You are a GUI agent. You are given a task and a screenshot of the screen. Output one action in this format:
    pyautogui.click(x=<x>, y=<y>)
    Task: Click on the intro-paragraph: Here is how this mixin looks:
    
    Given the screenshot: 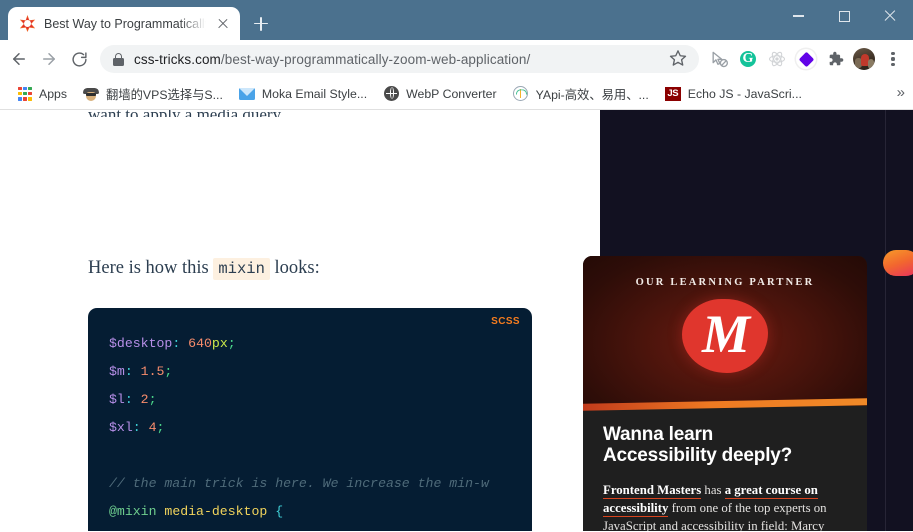 What is the action you would take?
    pyautogui.click(x=204, y=269)
    